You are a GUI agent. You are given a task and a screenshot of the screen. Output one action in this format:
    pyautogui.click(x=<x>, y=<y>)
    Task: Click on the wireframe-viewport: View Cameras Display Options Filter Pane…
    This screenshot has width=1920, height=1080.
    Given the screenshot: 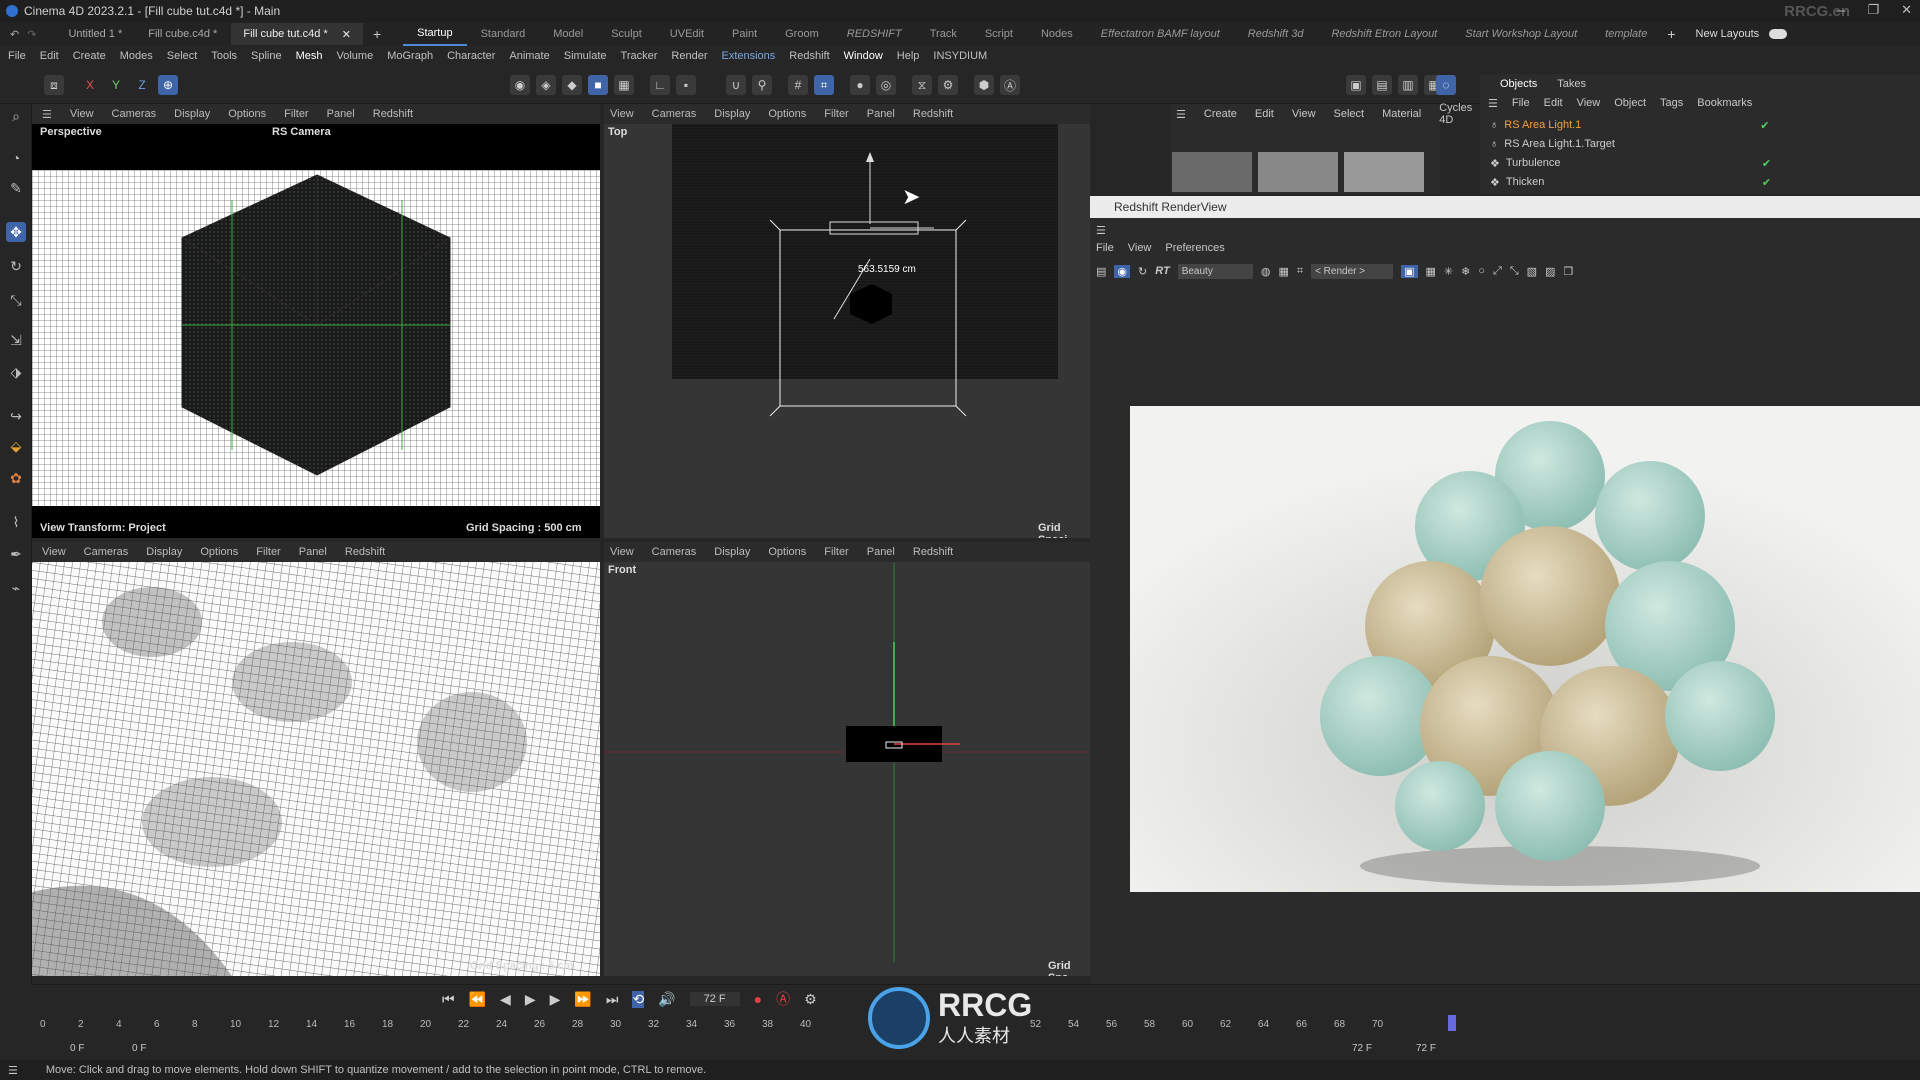 What is the action you would take?
    pyautogui.click(x=316, y=759)
    